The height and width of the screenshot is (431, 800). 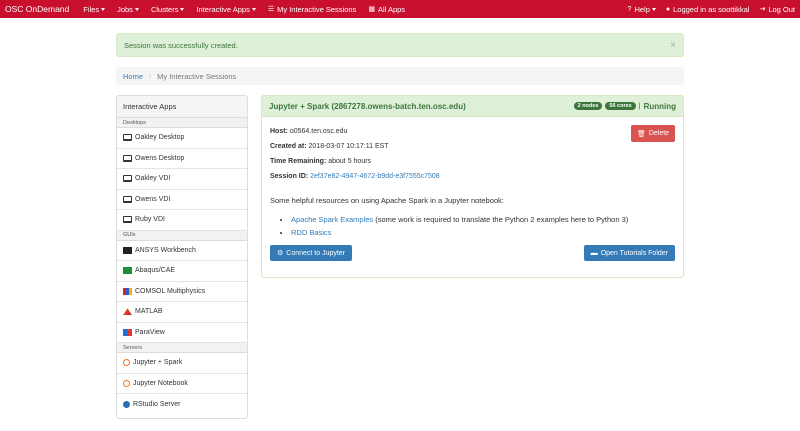 What do you see at coordinates (153, 179) in the screenshot?
I see `sidebar-item-label: Oakley VDI` at bounding box center [153, 179].